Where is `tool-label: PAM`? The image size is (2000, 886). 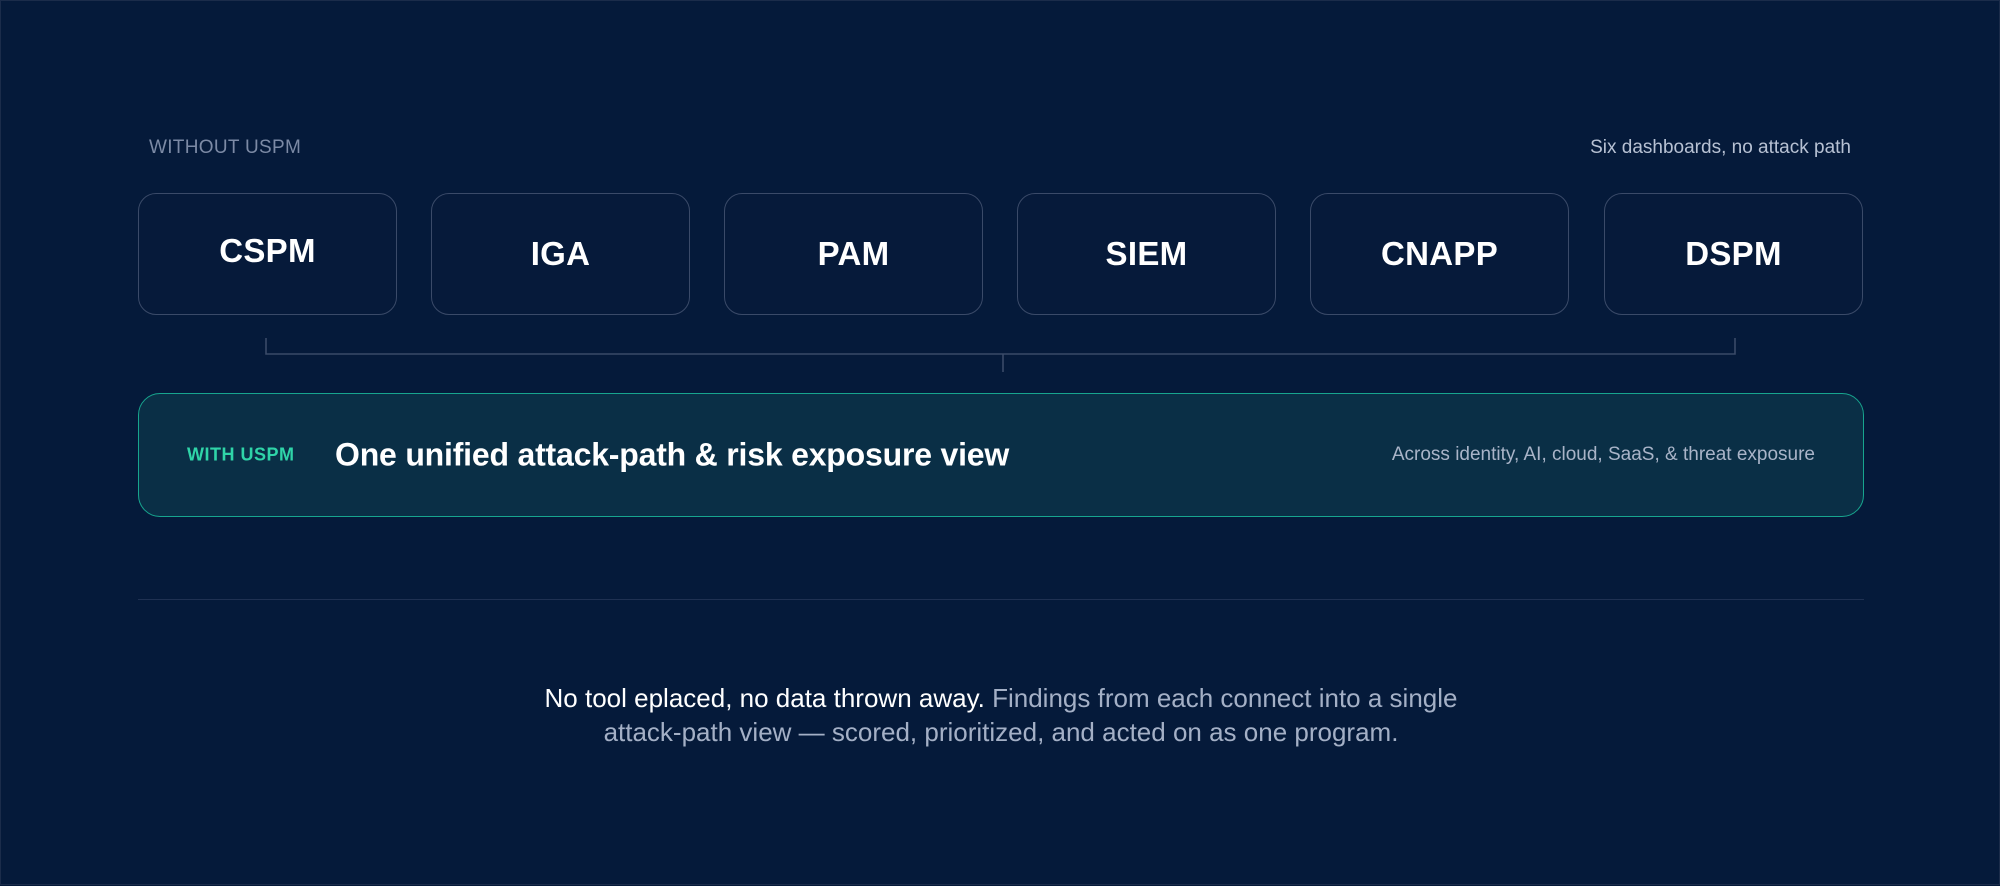
tool-label: PAM is located at coordinates (853, 253).